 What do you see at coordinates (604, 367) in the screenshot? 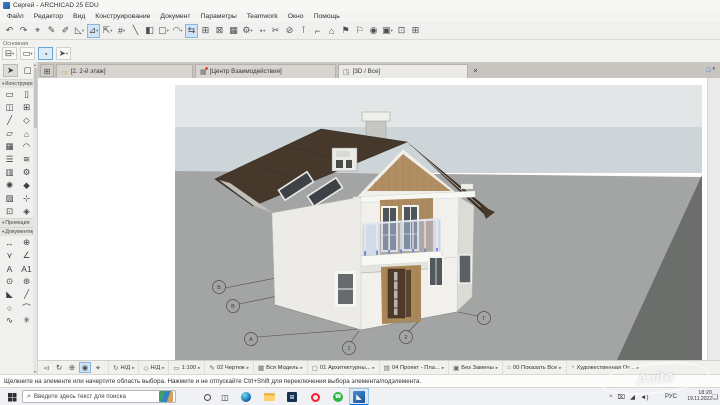
I see `3d-style-selector: ◔ Художественная Ок... ▸` at bounding box center [604, 367].